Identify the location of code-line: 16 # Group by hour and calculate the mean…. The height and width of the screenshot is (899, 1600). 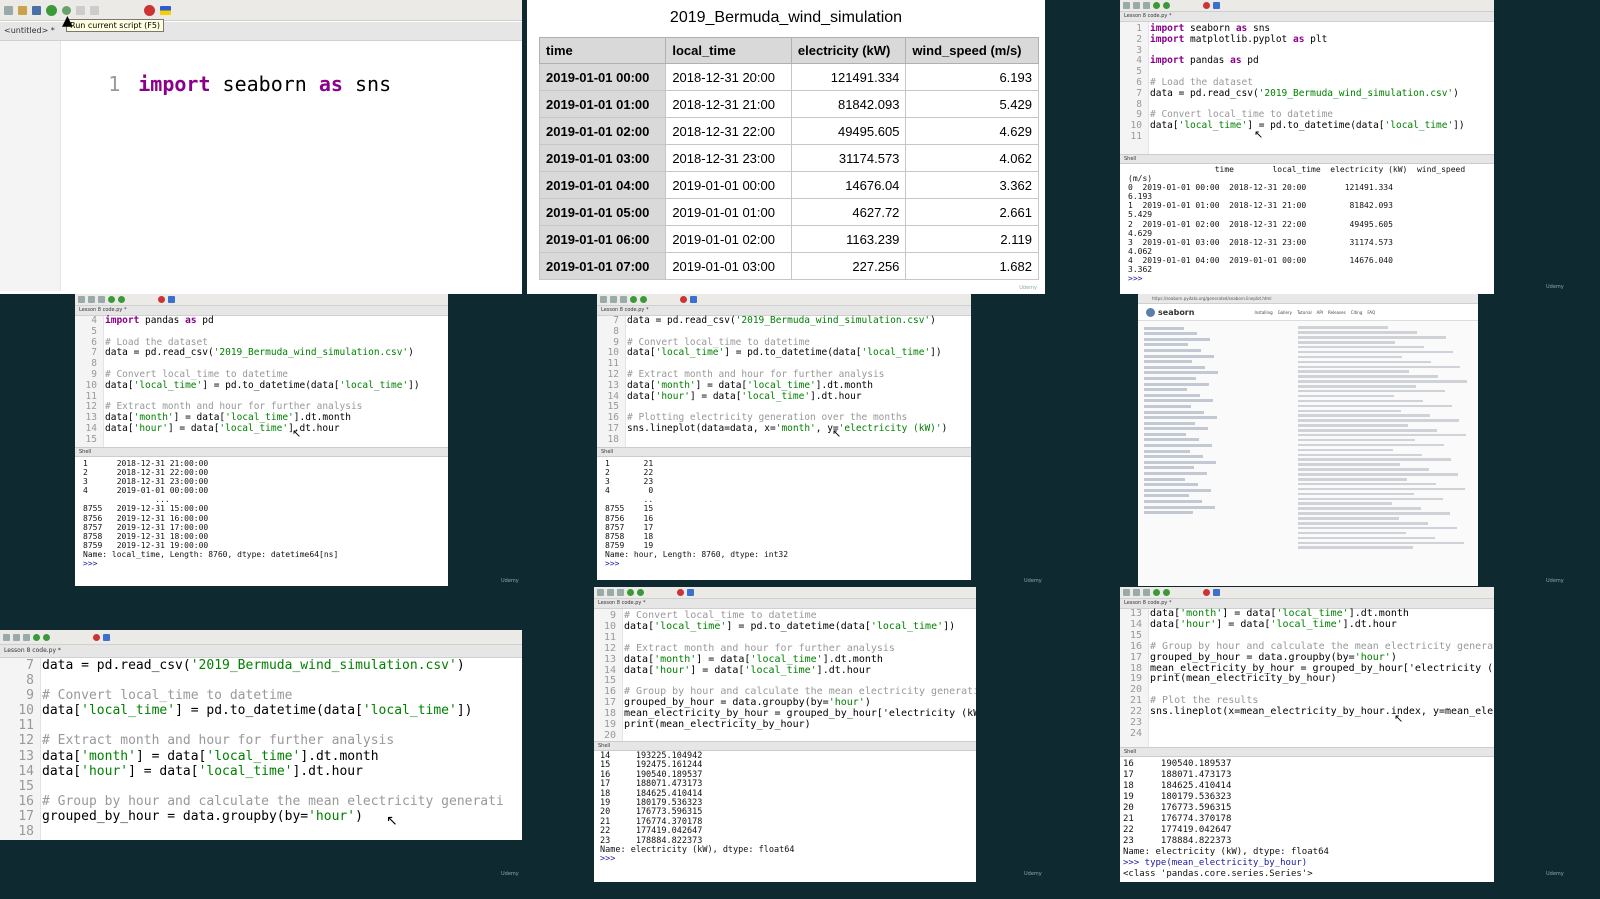
(251, 801).